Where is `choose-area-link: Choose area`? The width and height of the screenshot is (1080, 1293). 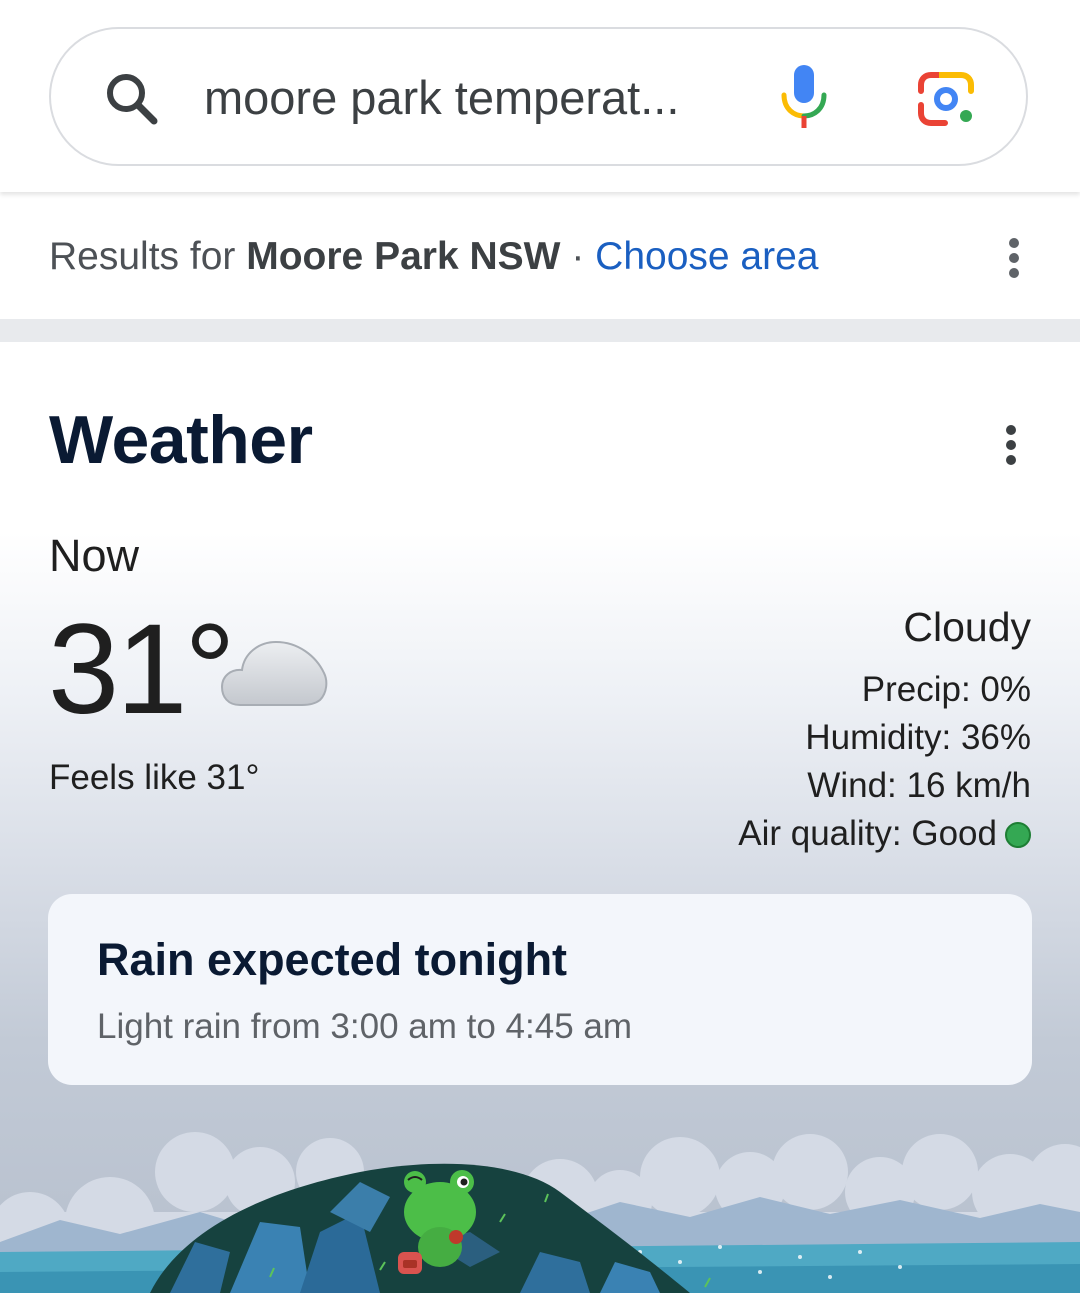 choose-area-link: Choose area is located at coordinates (706, 256).